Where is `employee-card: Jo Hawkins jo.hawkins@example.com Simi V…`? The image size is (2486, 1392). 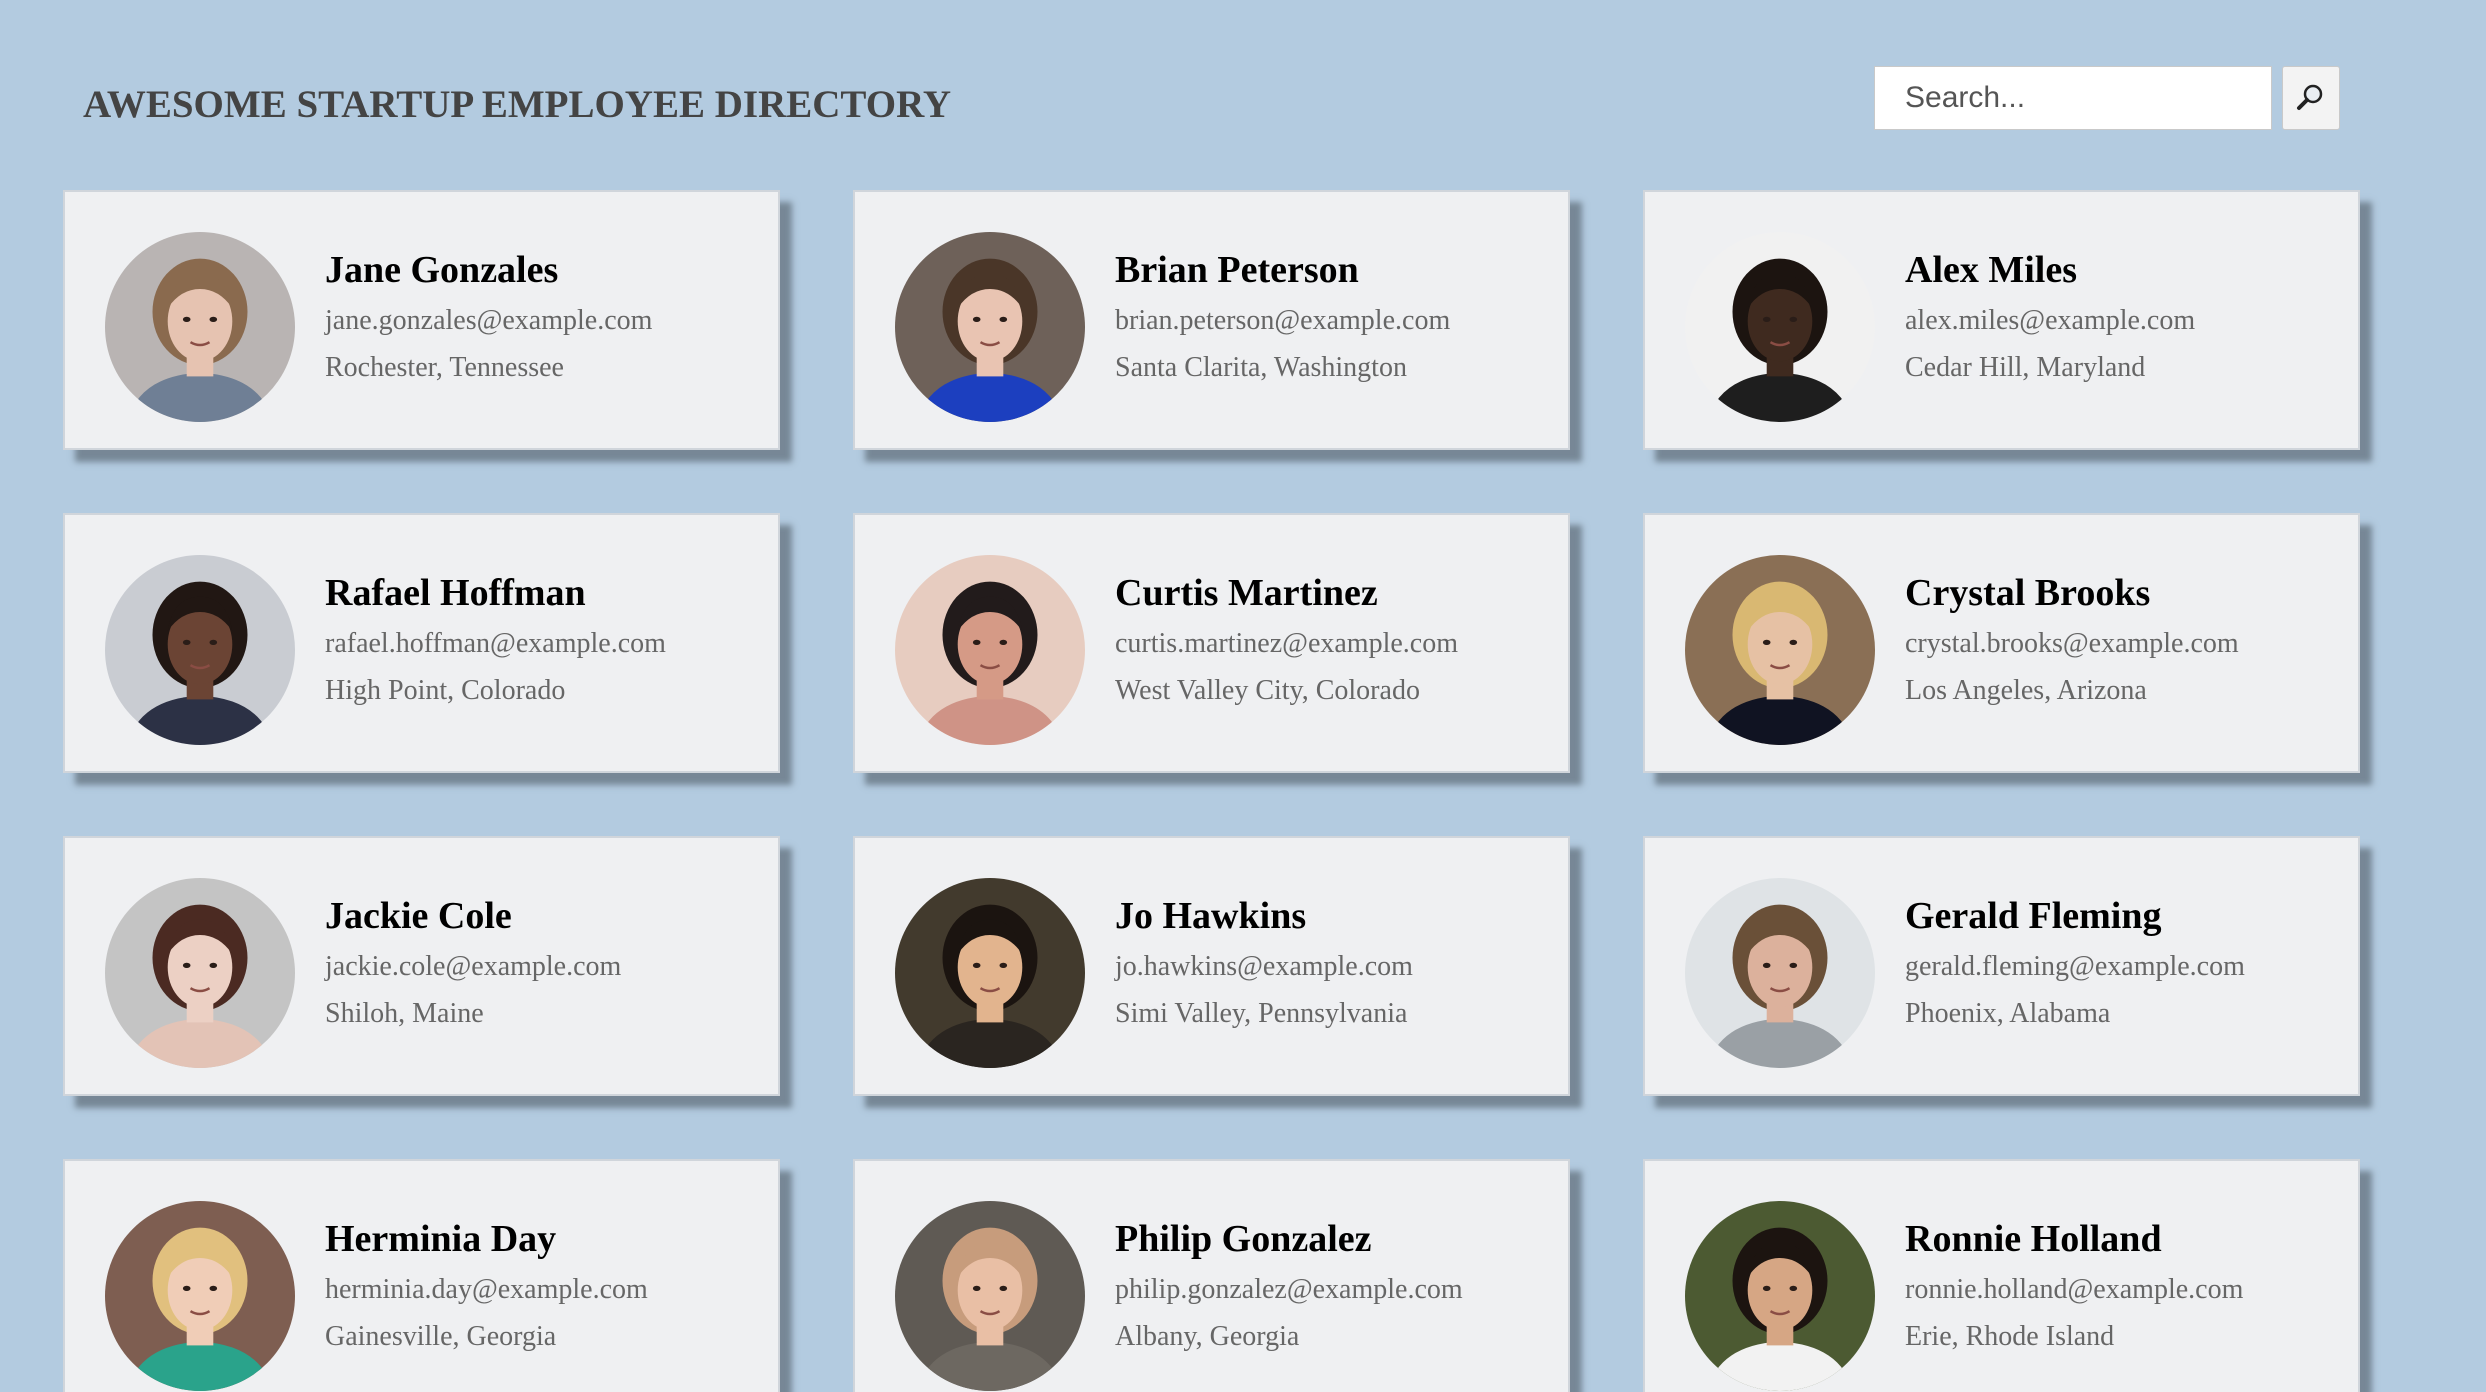
employee-card: Jo Hawkins jo.hawkins@example.com Simi V… is located at coordinates (1211, 966).